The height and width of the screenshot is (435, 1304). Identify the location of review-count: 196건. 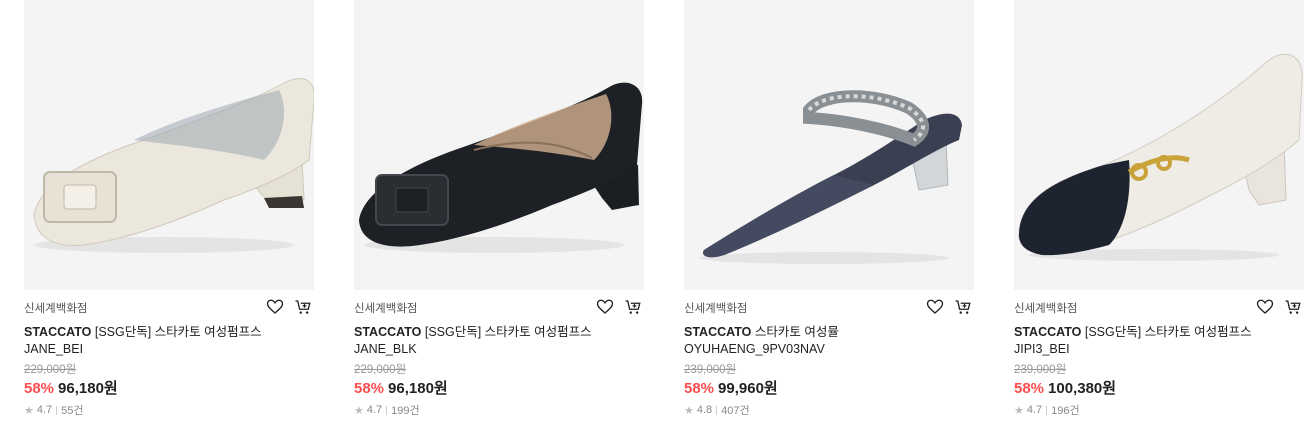
(1065, 411).